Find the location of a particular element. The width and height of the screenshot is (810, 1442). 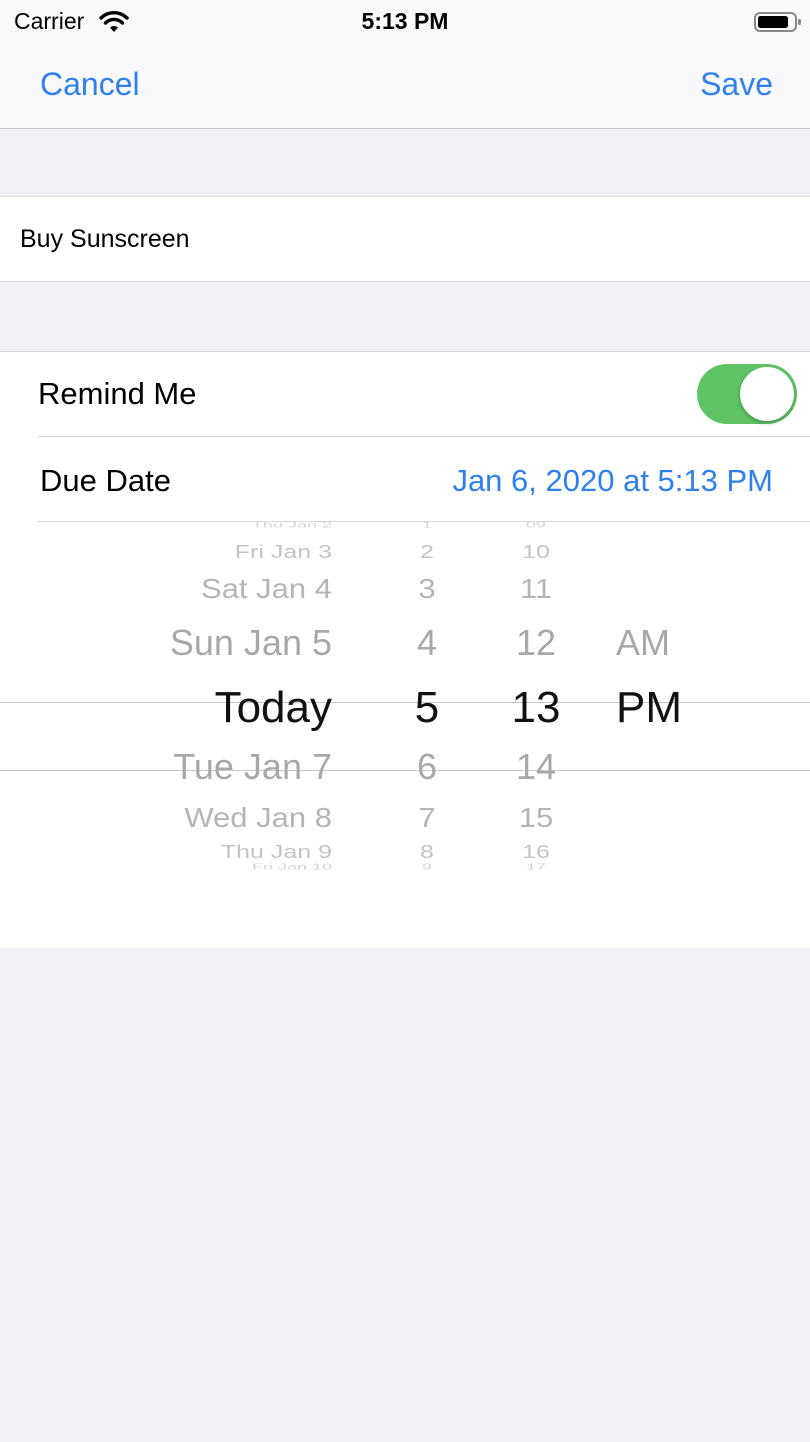

picker-minute-item: 09 is located at coordinates (536, 525).